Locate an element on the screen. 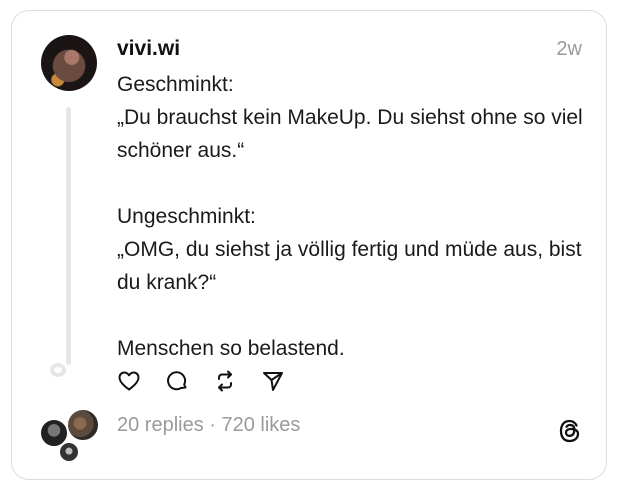 This screenshot has width=620, height=490. thread-loop-icon is located at coordinates (58, 370).